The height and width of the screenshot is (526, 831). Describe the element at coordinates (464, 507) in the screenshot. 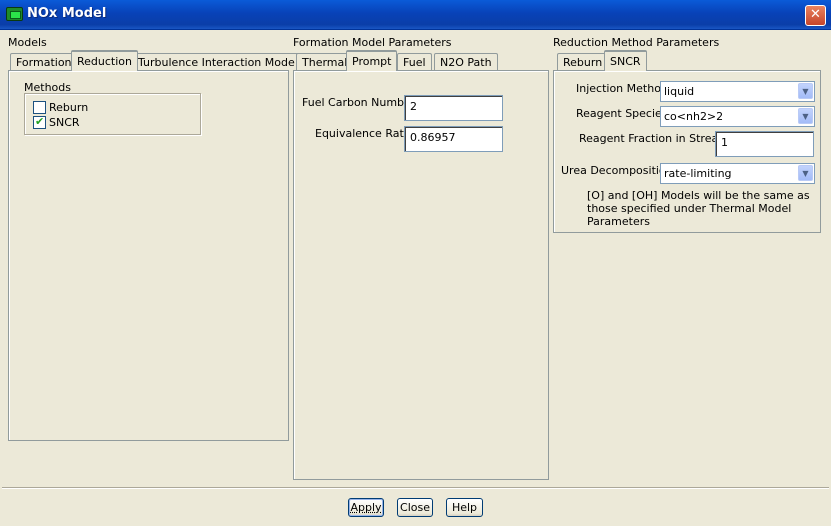

I see `help-button: Help` at that location.